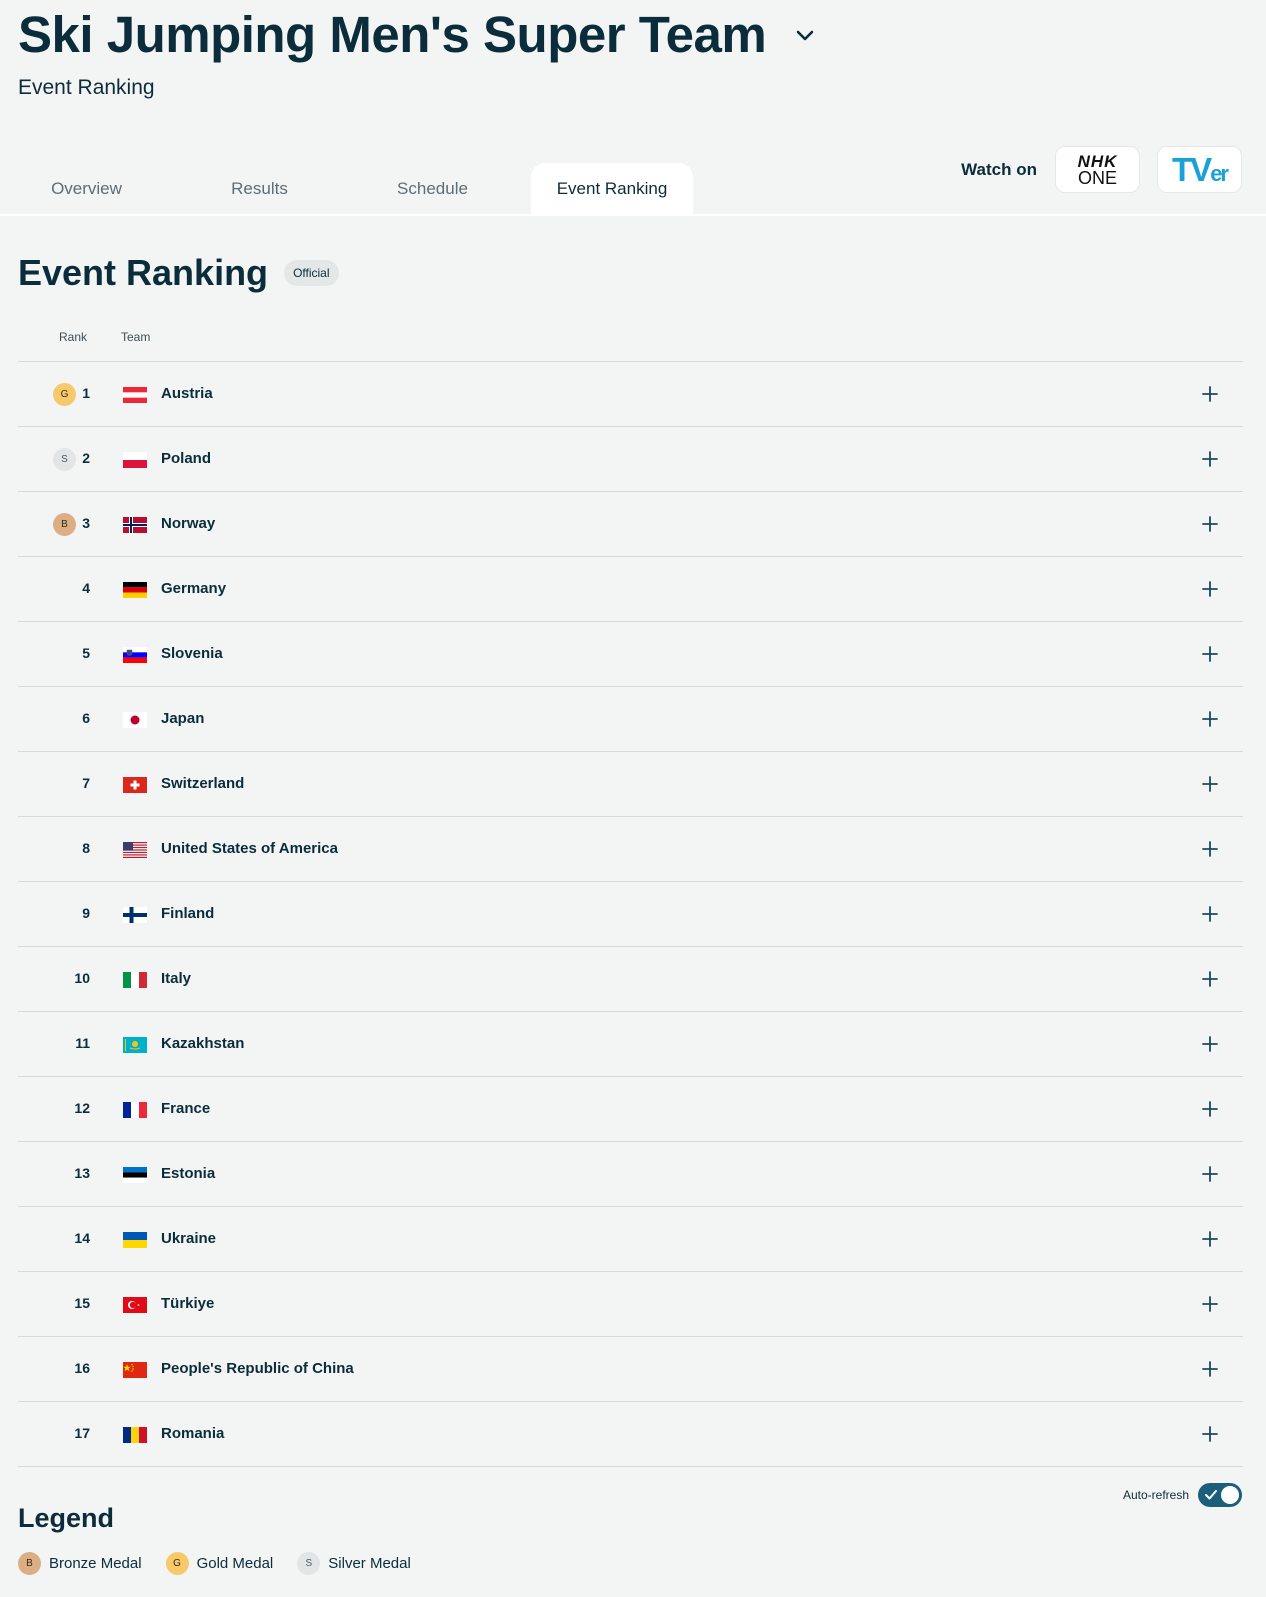 This screenshot has width=1266, height=1597. I want to click on table-row: B 3 Norway, so click(630, 524).